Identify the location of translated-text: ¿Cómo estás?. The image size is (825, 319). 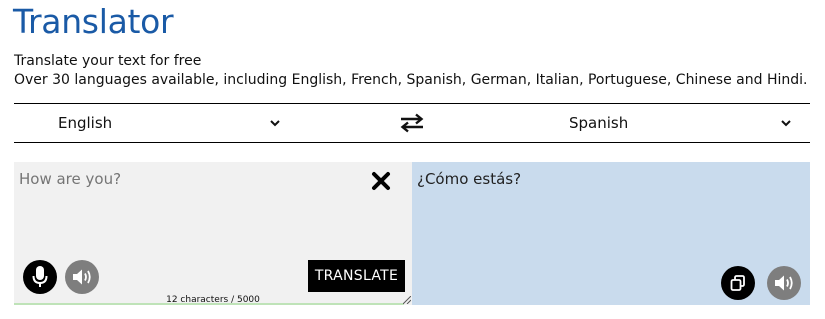
(469, 179).